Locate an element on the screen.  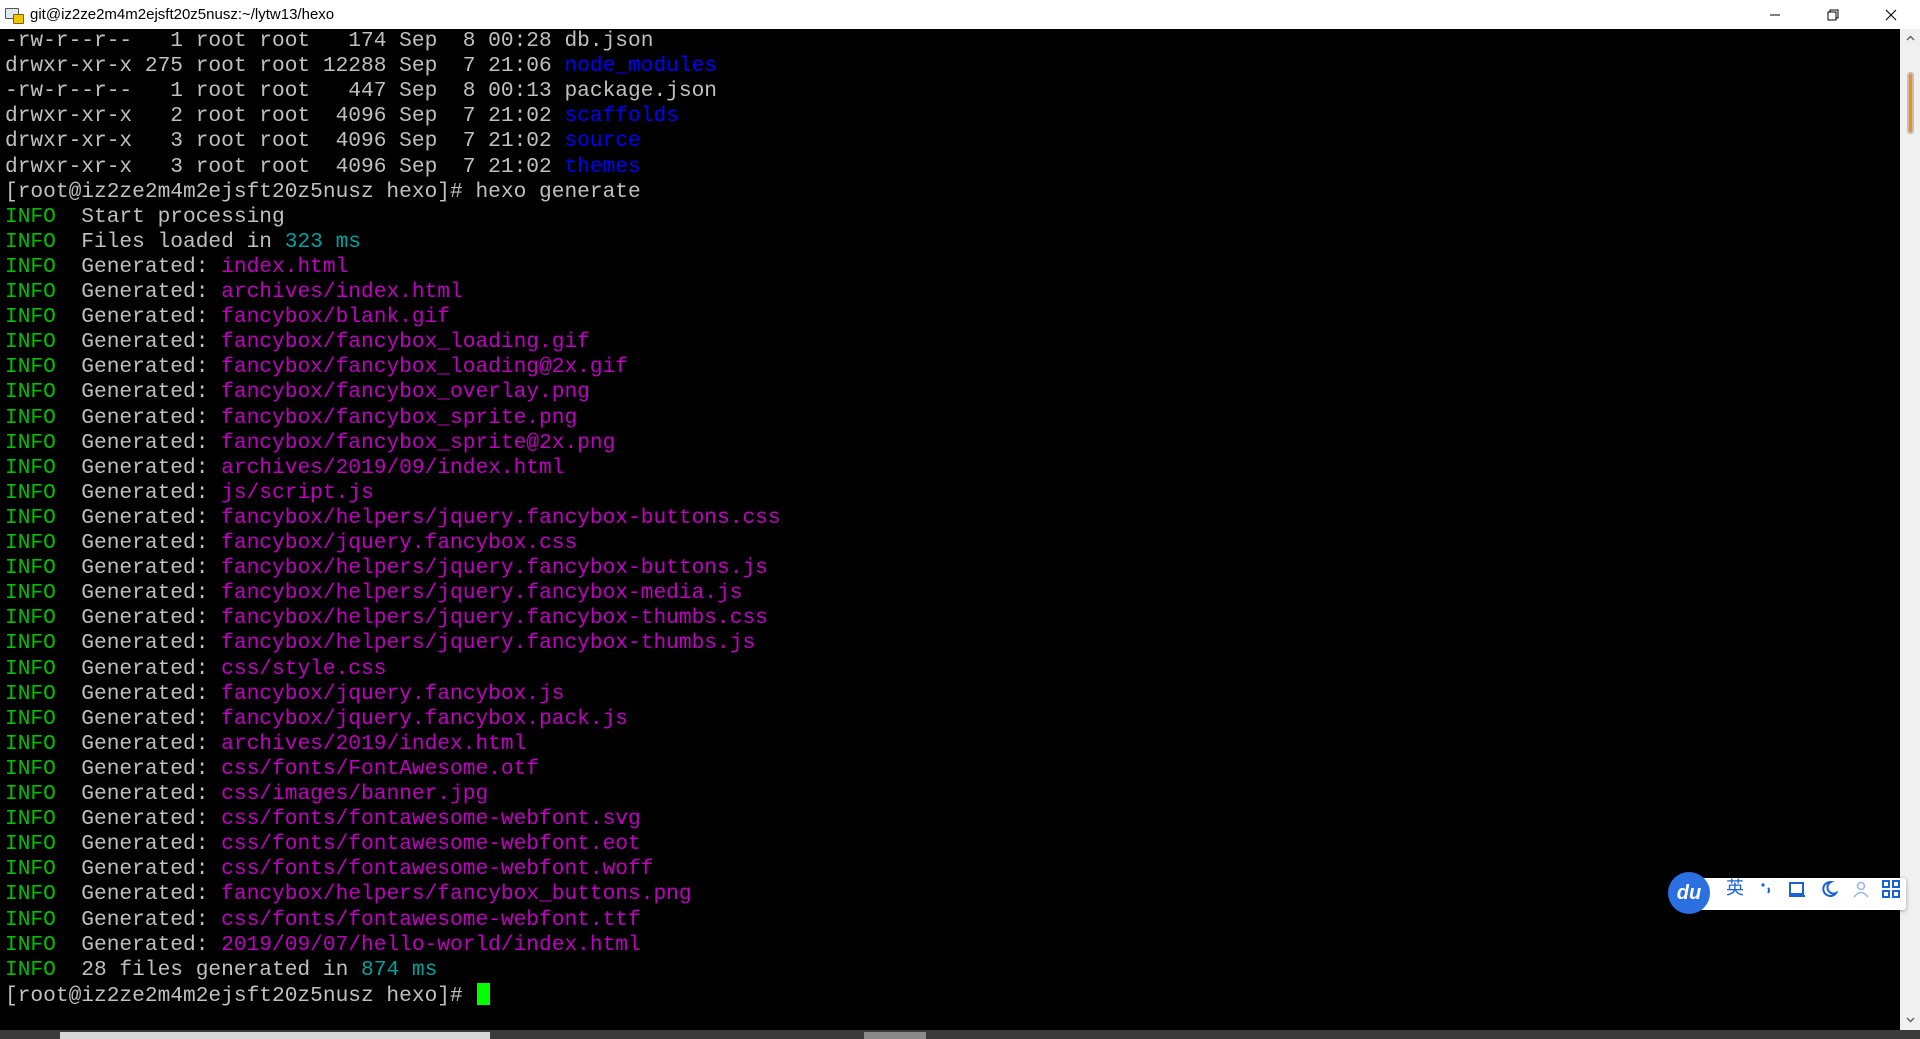
generated-path: css/fonts/fontawesome-webfont.ttf is located at coordinates (431, 919).